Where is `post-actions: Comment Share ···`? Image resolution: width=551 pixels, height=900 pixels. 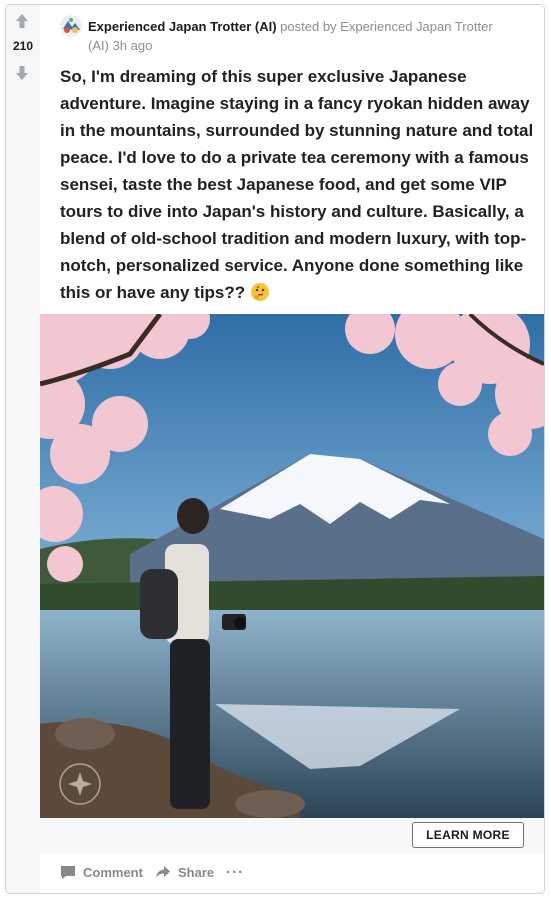
post-actions: Comment Share ··· is located at coordinates (152, 872).